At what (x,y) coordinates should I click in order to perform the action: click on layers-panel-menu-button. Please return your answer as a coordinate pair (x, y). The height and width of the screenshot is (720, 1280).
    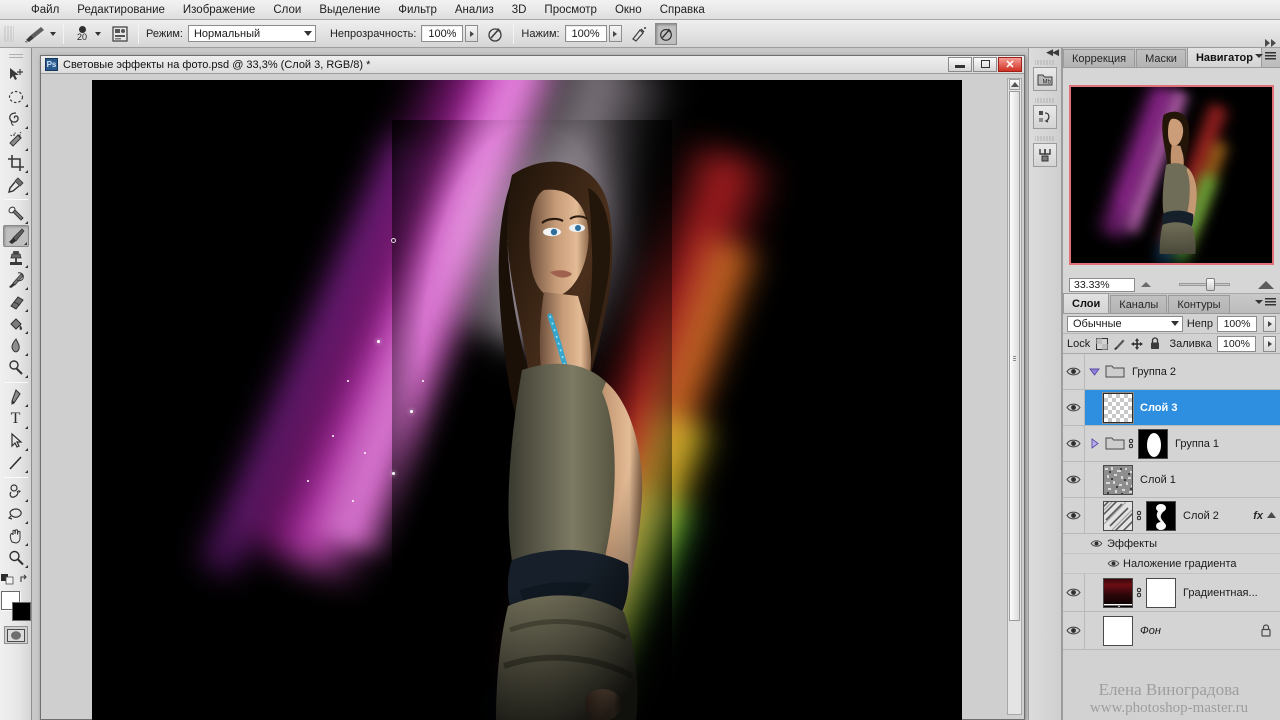
    Looking at the image, I should click on (1265, 302).